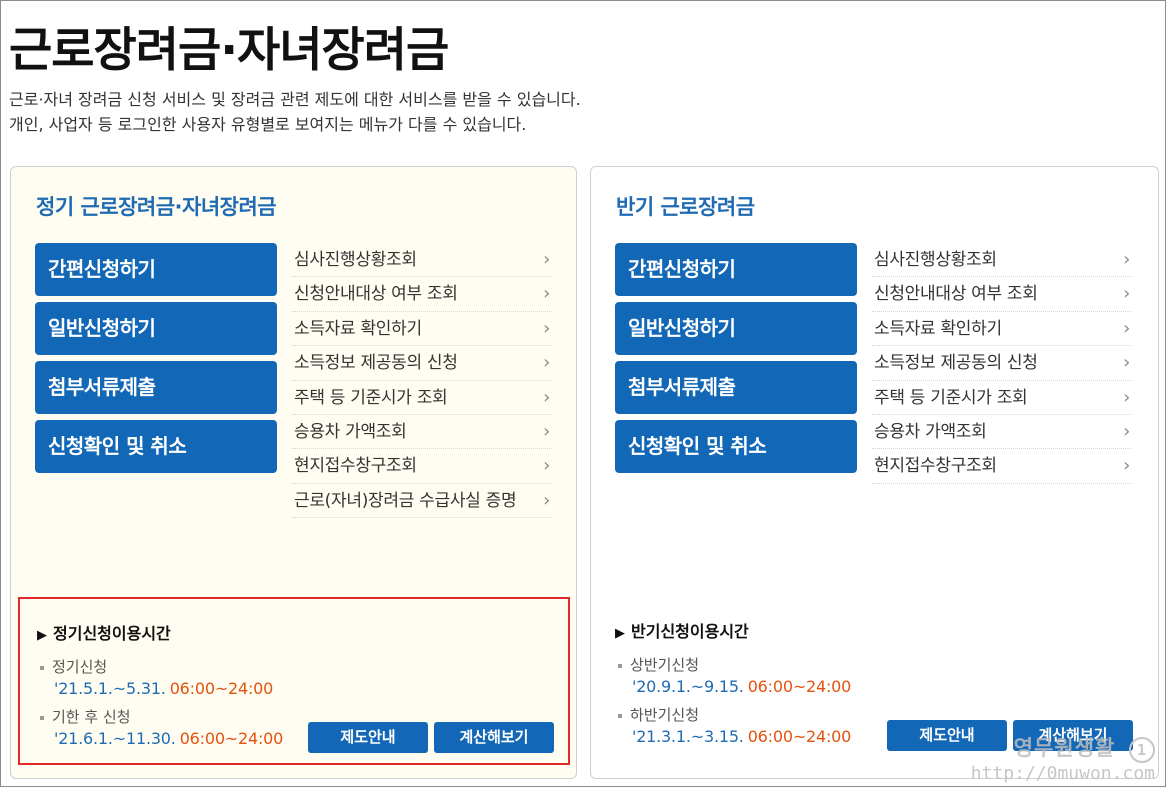 This screenshot has height=787, width=1166. I want to click on period-value: '20.9.1.~9.15. 06:00~24:00, so click(742, 686).